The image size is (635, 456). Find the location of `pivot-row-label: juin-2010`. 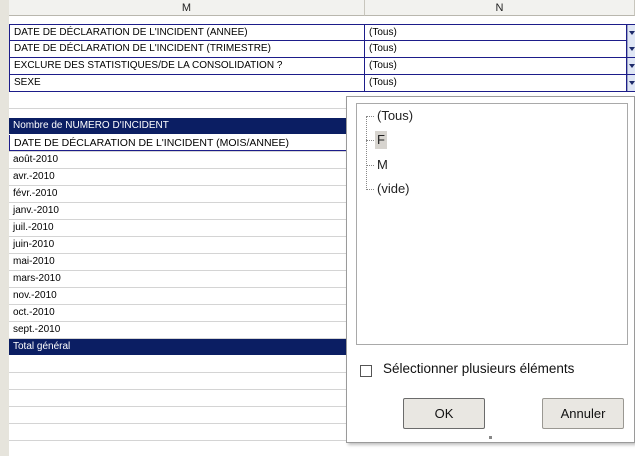

pivot-row-label: juin-2010 is located at coordinates (179, 245).